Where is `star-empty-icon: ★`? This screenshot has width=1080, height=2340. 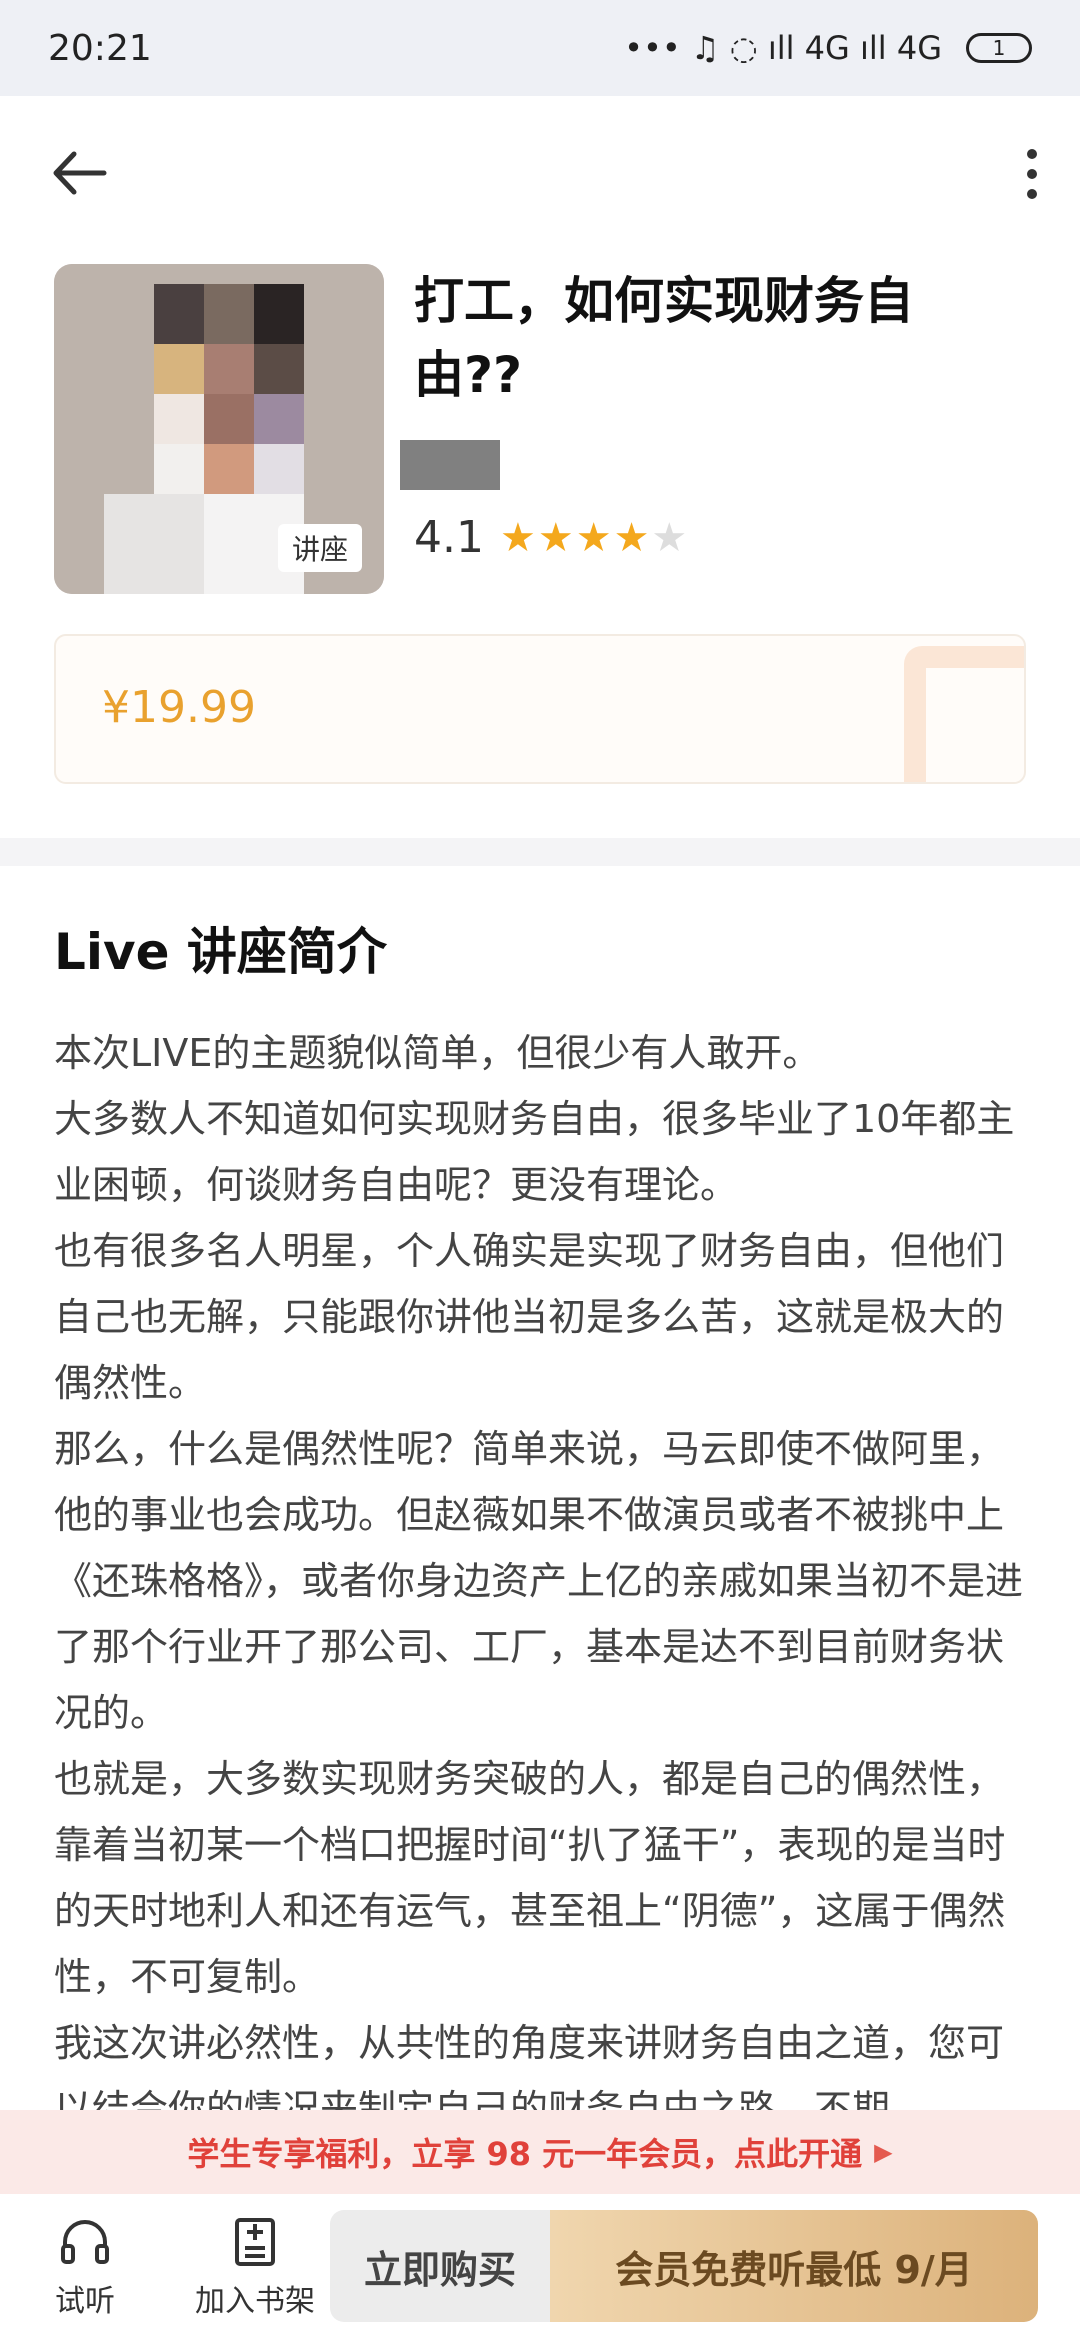
star-empty-icon: ★ is located at coordinates (669, 537).